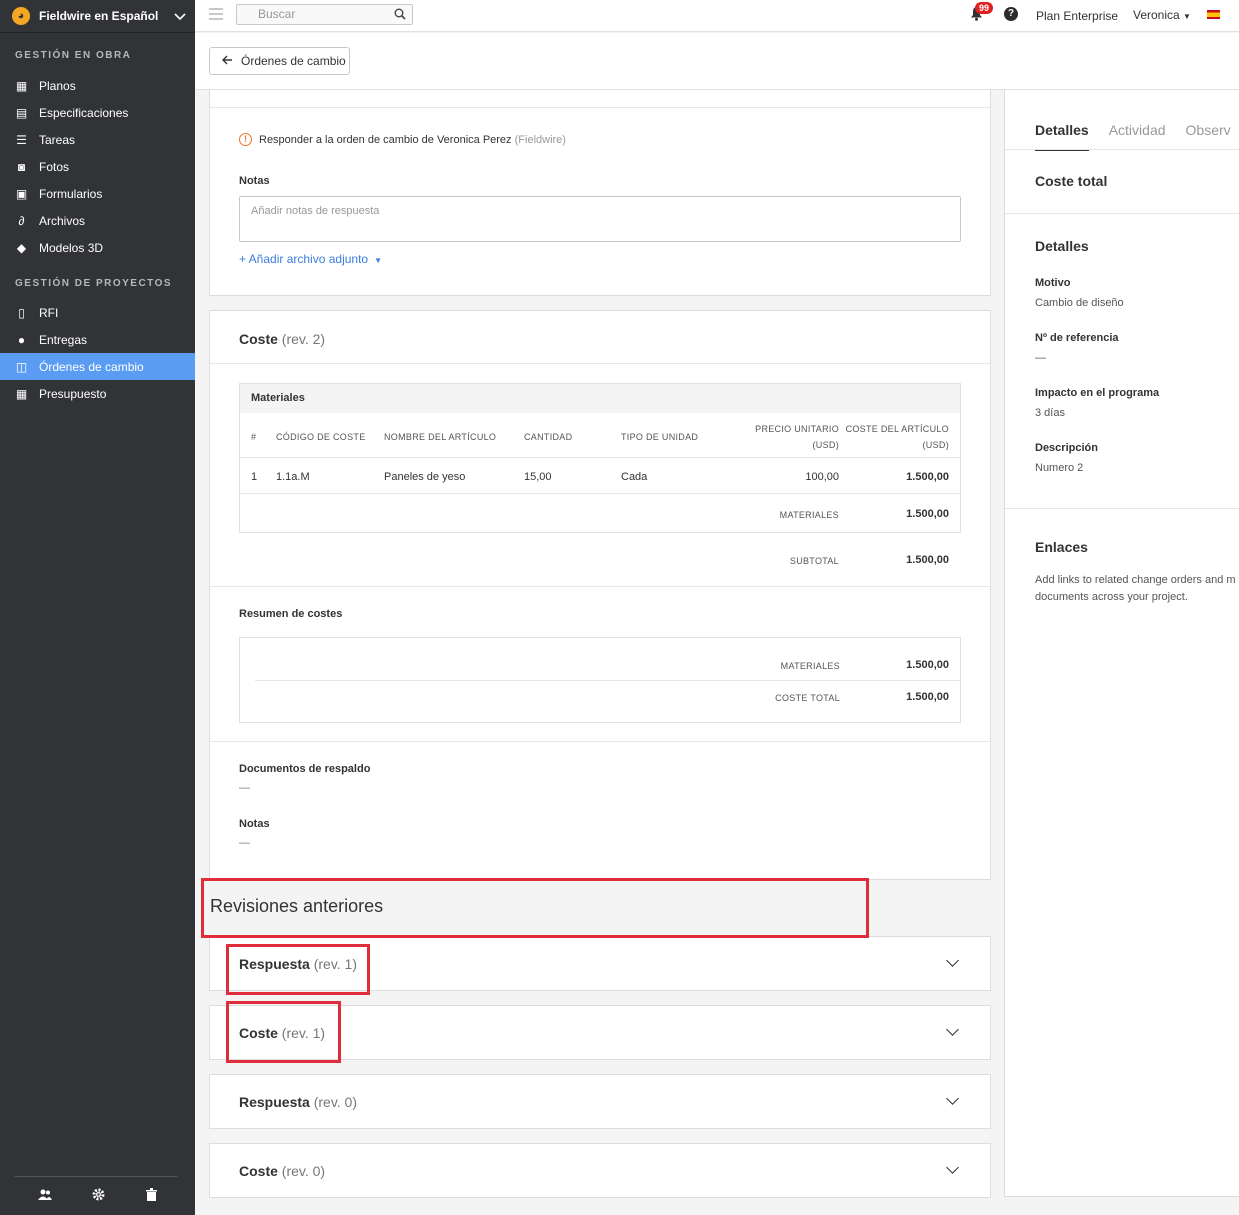 This screenshot has width=1239, height=1215. What do you see at coordinates (1208, 136) in the screenshot?
I see `tab-observaciones: Observ` at bounding box center [1208, 136].